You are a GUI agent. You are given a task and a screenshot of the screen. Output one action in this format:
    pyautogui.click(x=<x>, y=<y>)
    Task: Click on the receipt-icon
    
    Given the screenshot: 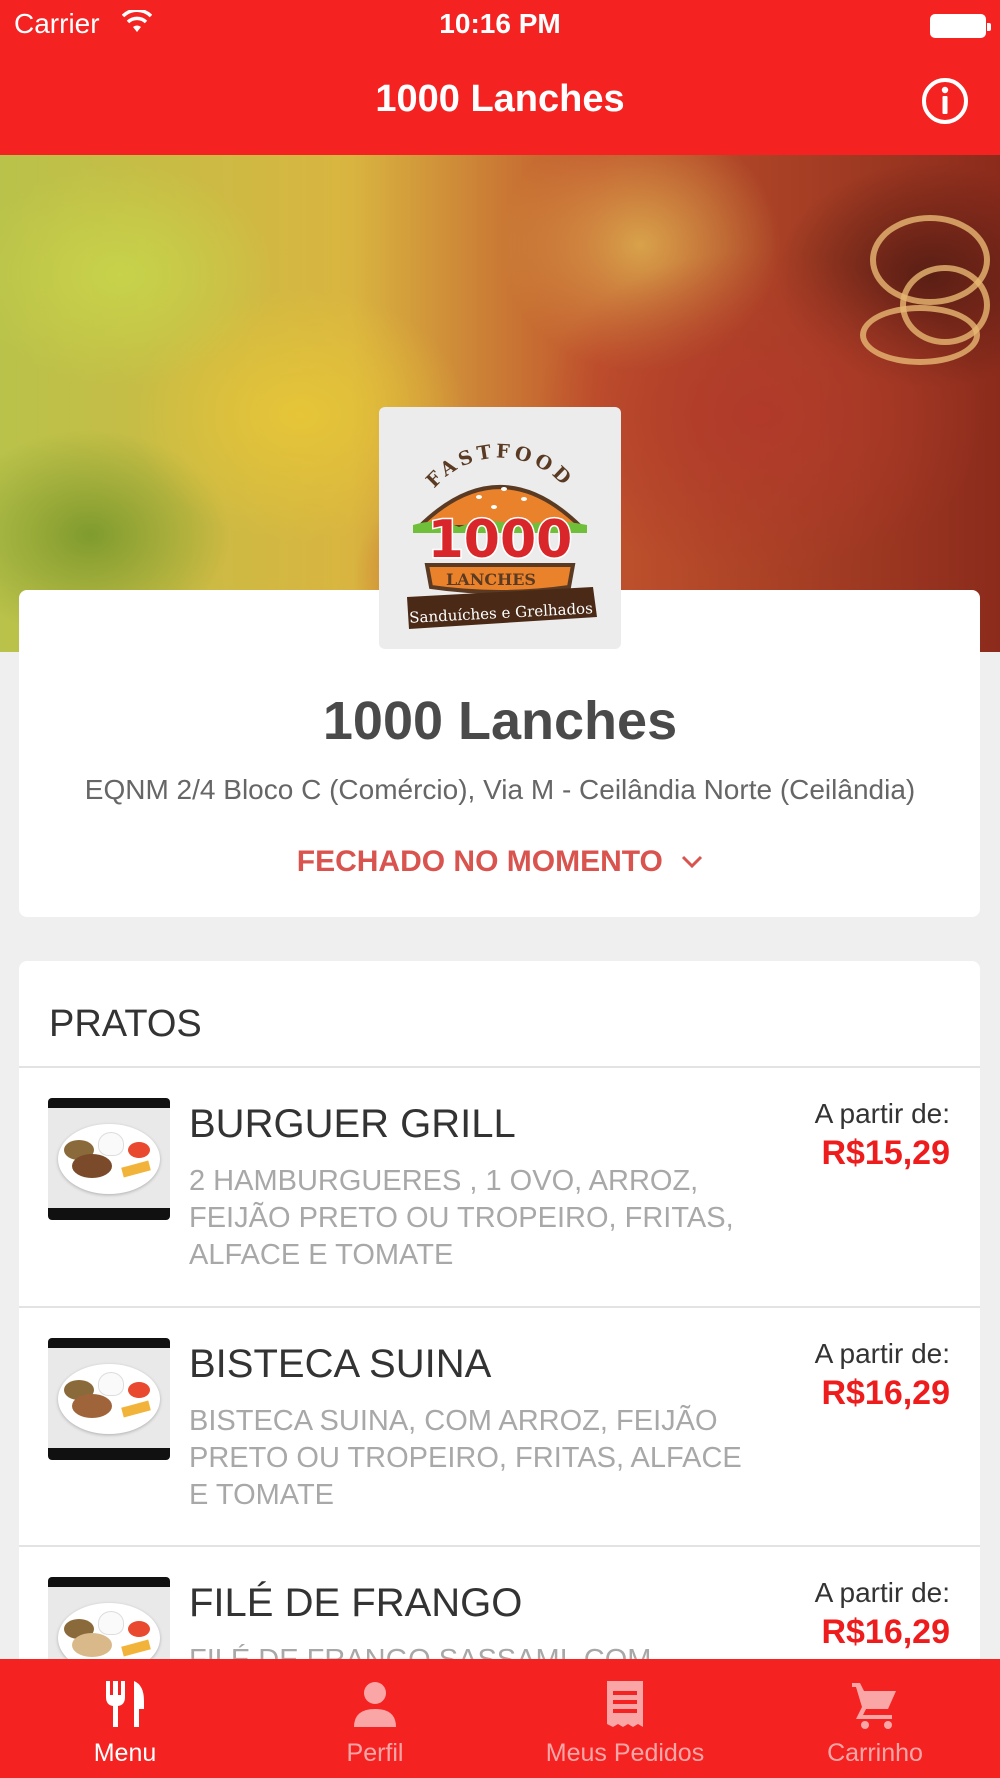 What is the action you would take?
    pyautogui.click(x=625, y=1704)
    